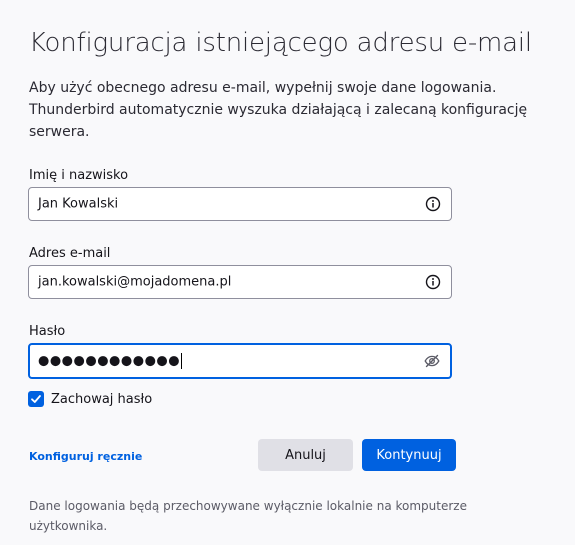 This screenshot has width=575, height=545. Describe the element at coordinates (409, 455) in the screenshot. I see `continue-button: Kontynuuj` at that location.